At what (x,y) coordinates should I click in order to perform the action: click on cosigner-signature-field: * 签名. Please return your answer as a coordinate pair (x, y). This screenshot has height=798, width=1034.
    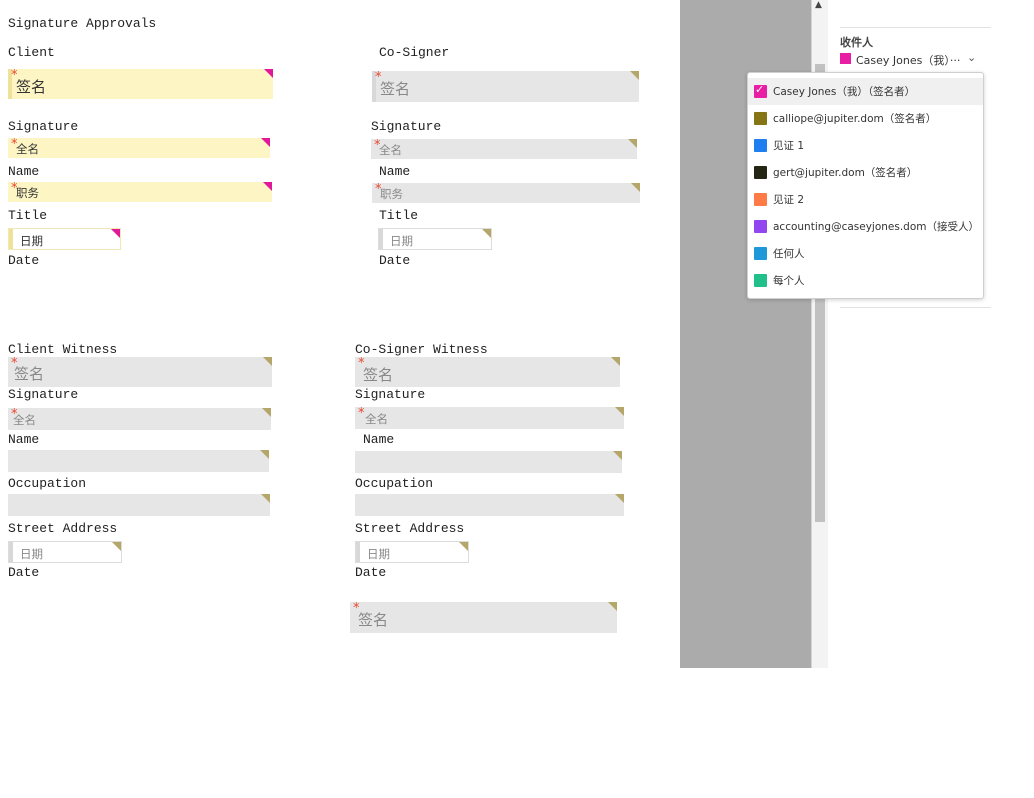
    Looking at the image, I should click on (505, 86).